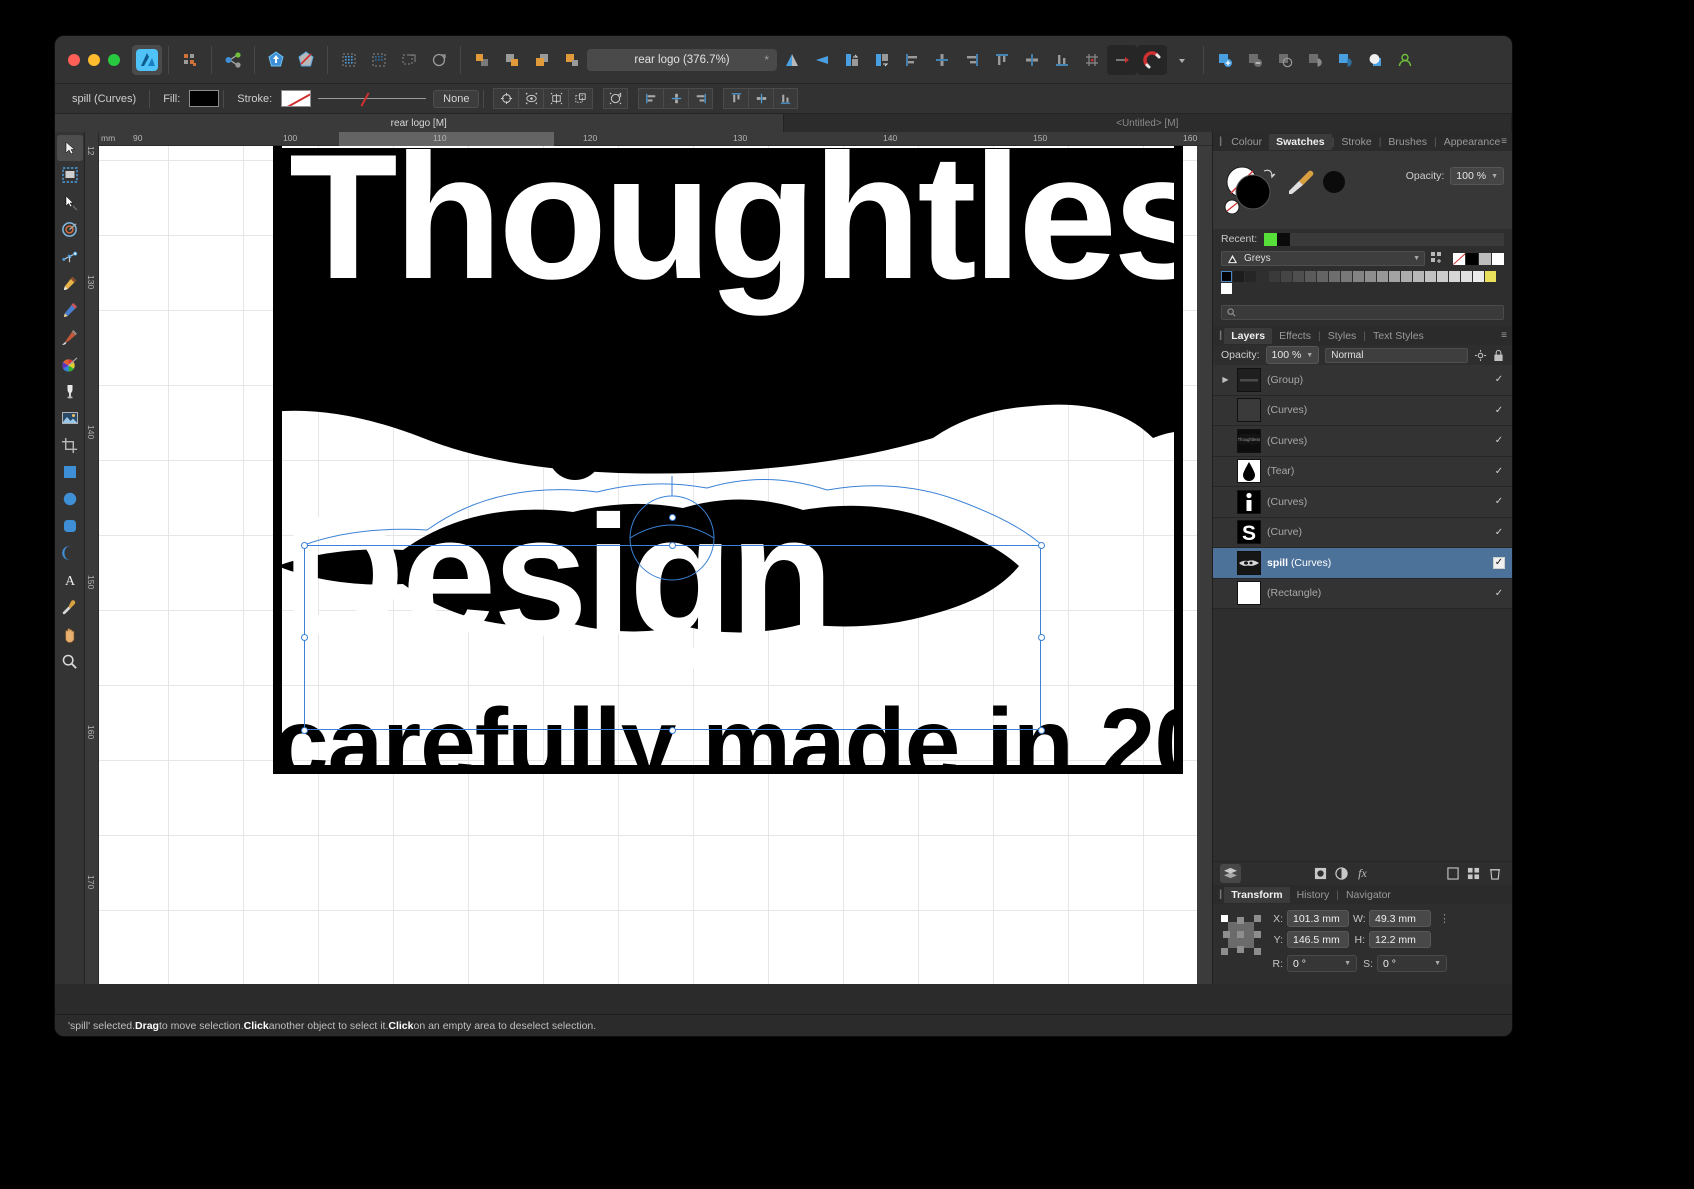  Describe the element at coordinates (1362, 563) in the screenshot. I see `layer-row-spill: spill (Curves) ✓` at that location.